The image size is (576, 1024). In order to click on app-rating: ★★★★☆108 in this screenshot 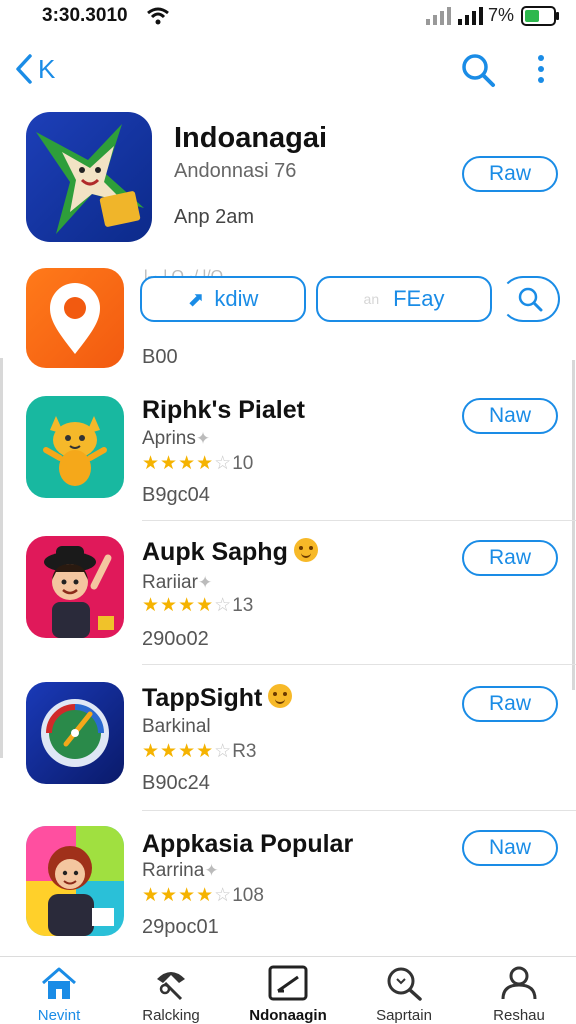, I will do `click(203, 895)`.